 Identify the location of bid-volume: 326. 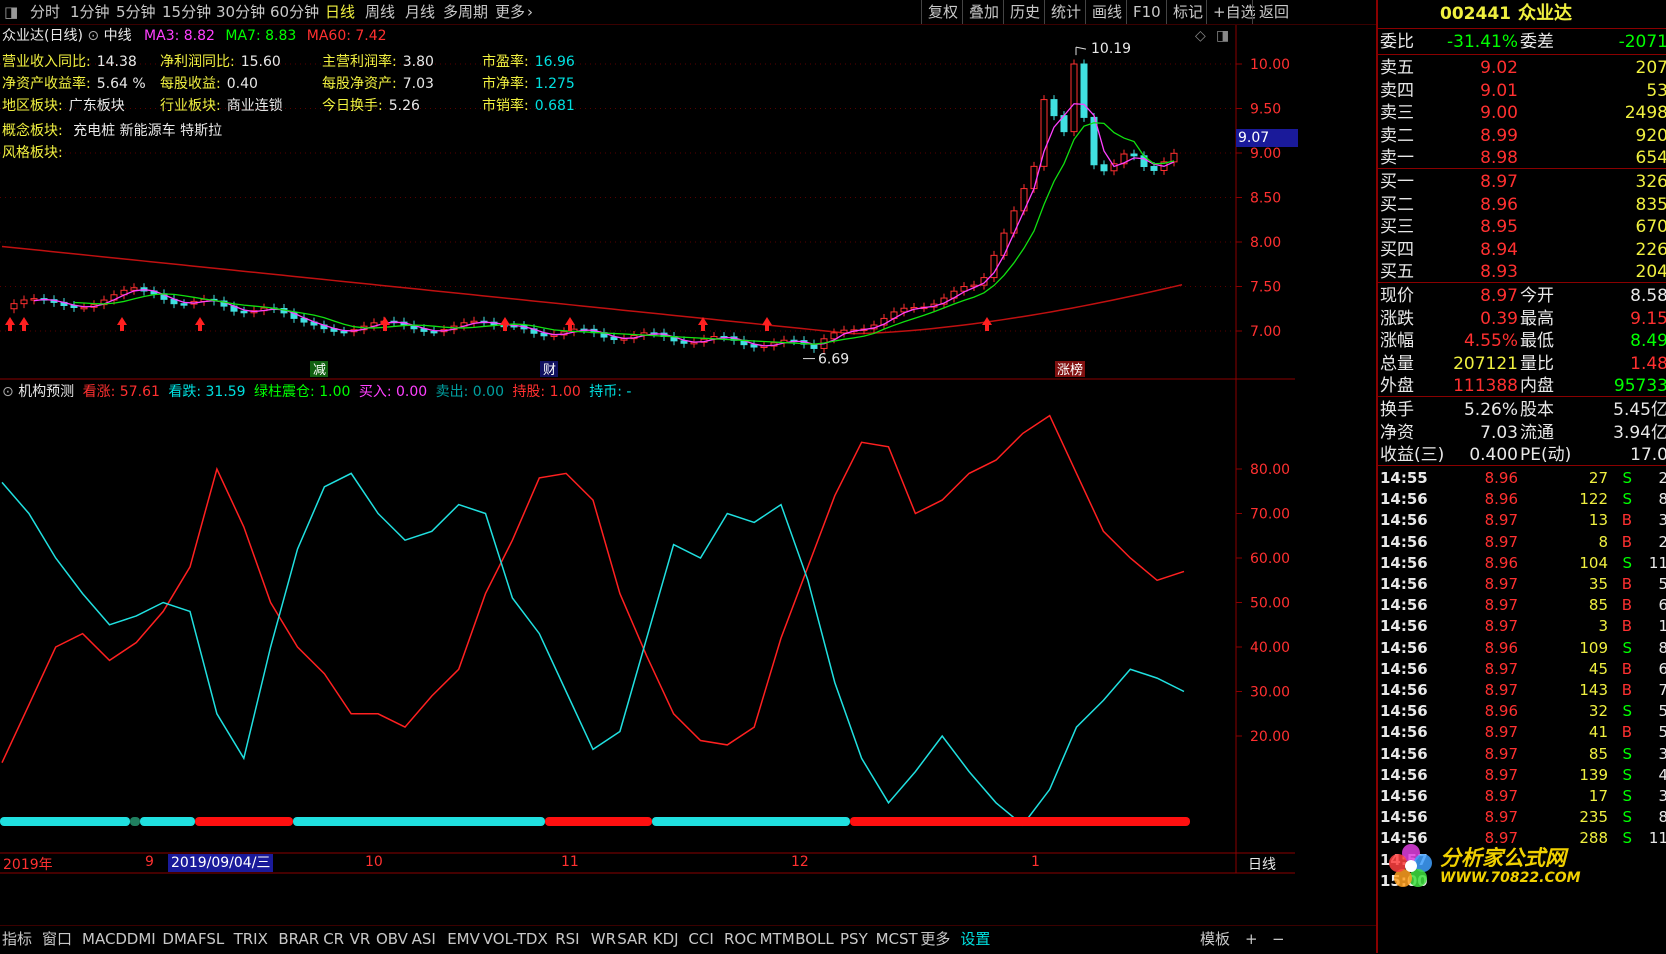
(1650, 182).